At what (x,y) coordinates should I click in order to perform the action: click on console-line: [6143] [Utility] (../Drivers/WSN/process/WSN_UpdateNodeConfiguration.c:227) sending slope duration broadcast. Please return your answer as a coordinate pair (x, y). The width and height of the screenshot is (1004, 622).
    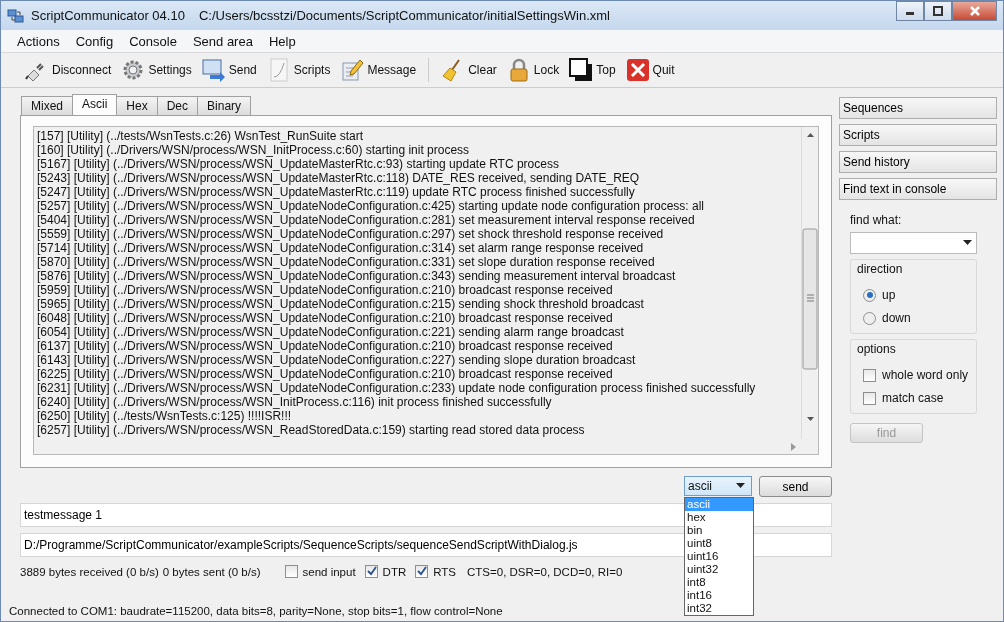
    Looking at the image, I should click on (337, 360).